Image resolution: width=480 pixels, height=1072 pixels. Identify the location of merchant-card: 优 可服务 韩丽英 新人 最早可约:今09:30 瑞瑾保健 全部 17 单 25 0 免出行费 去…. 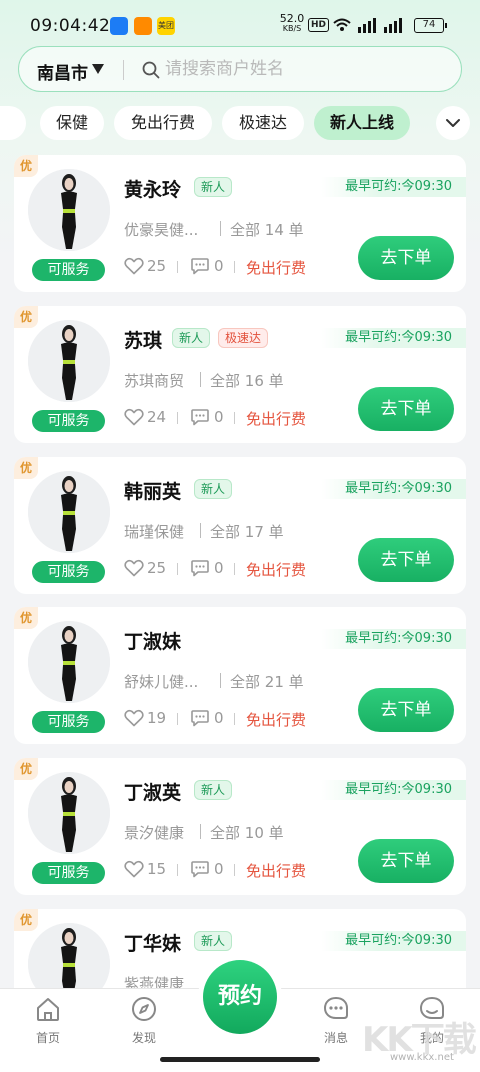
(240, 525).